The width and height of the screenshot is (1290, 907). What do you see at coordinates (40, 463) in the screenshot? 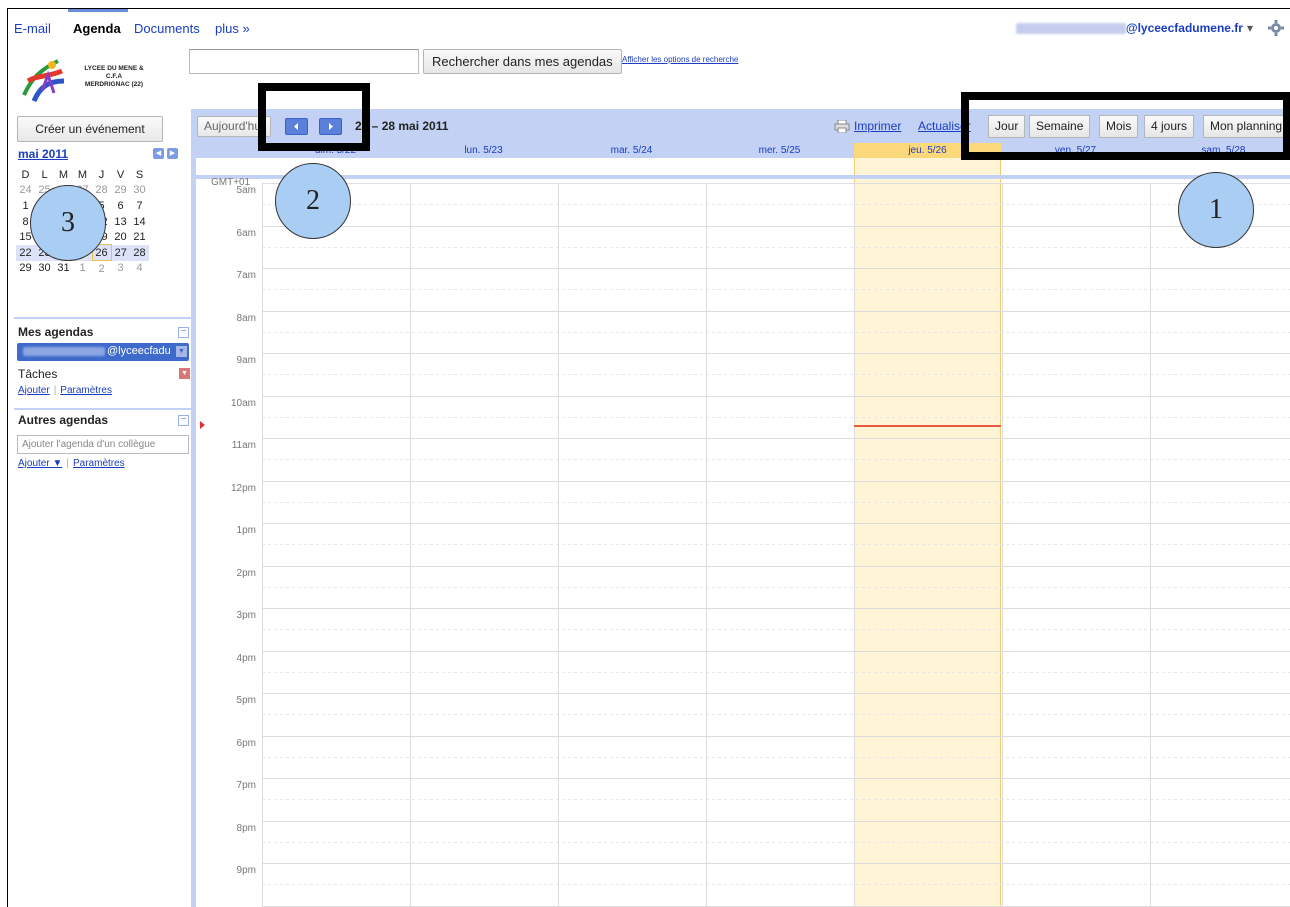
I see `add-other-calendar-link: Ajouter ▼` at bounding box center [40, 463].